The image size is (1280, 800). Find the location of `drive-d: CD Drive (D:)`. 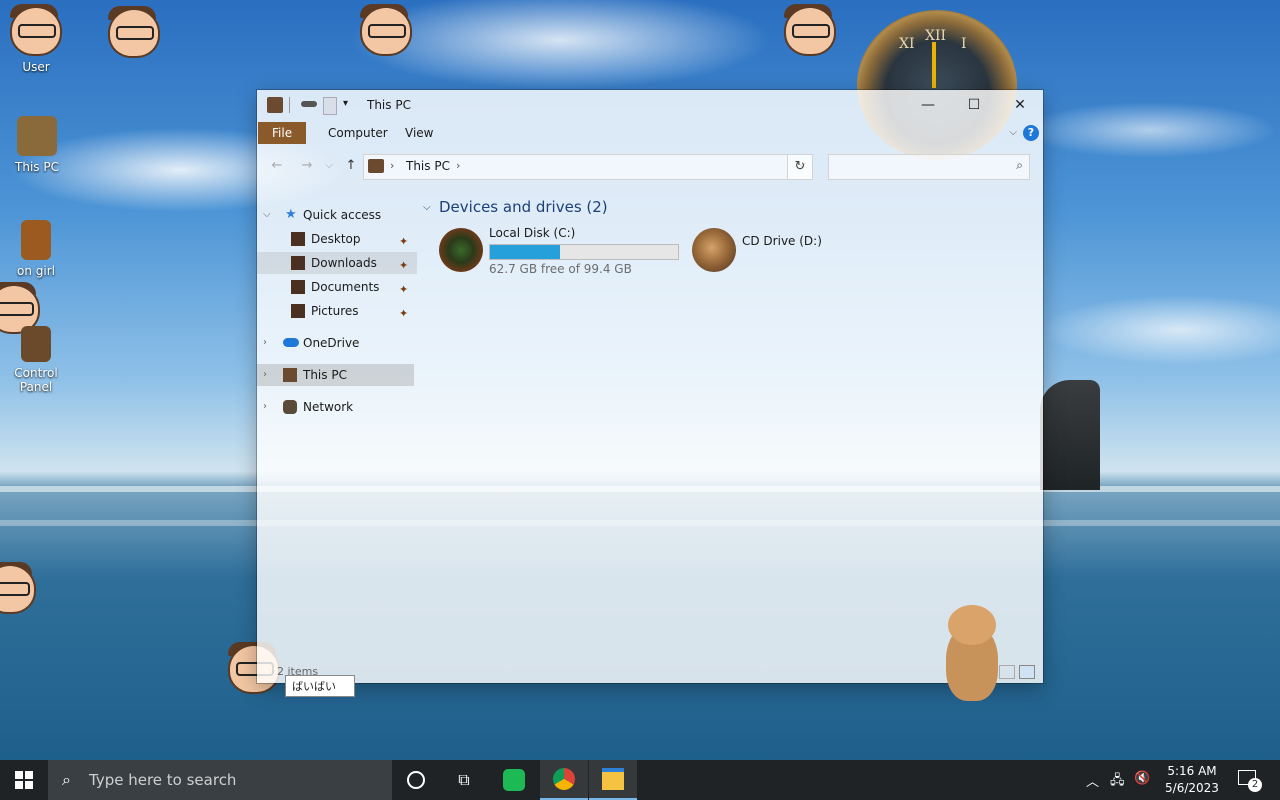

drive-d: CD Drive (D:) is located at coordinates (772, 251).